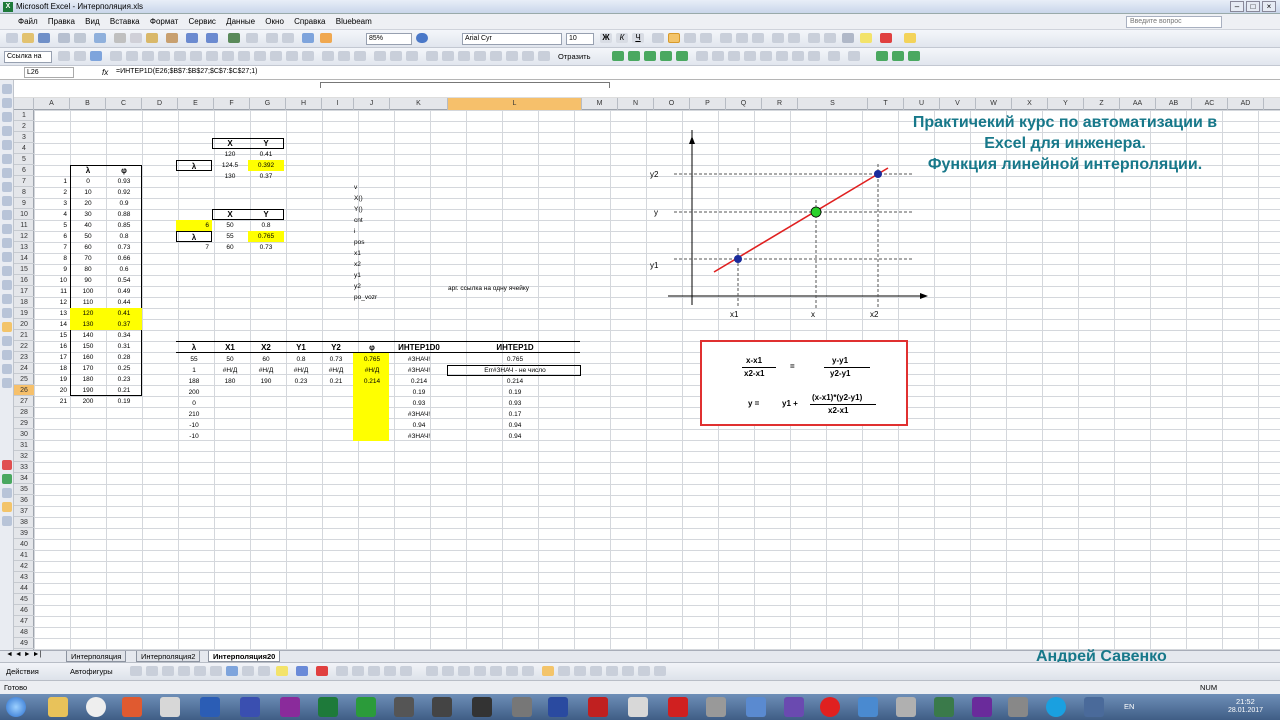 This screenshot has width=1280, height=720. I want to click on index-cell: 12, so click(52, 302).